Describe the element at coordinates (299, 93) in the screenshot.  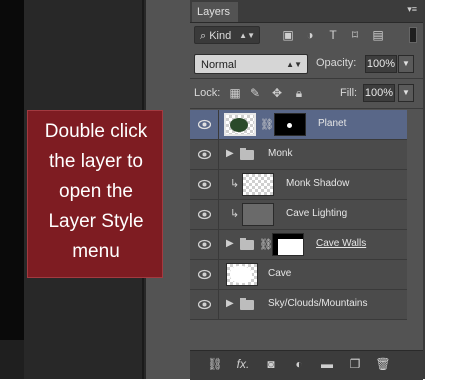
I see `lock-all-icon: 🔒︎` at that location.